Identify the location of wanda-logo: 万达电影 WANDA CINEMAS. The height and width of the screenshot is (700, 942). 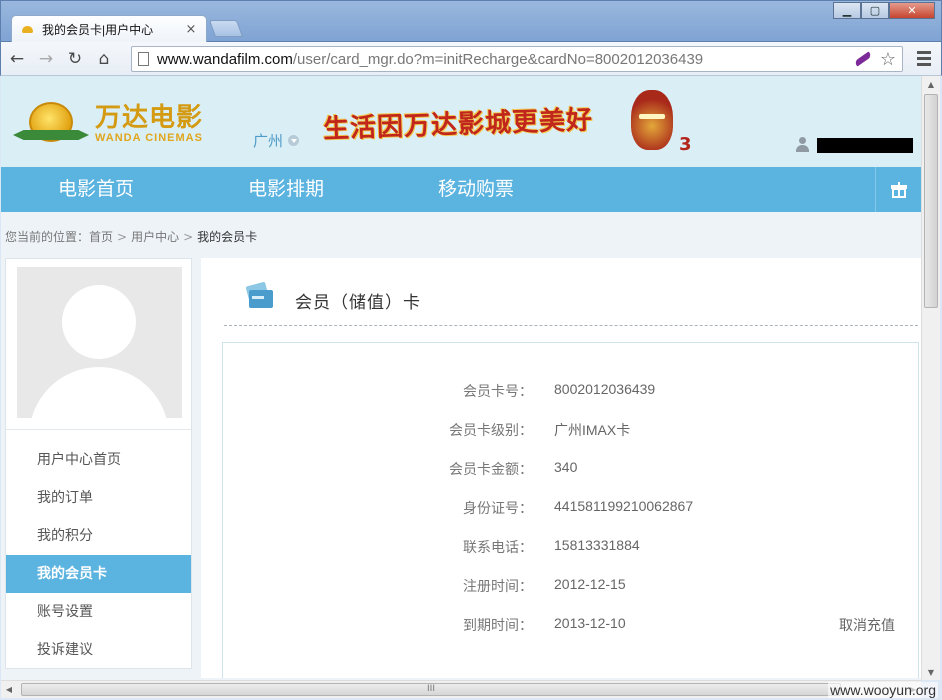
(108, 124).